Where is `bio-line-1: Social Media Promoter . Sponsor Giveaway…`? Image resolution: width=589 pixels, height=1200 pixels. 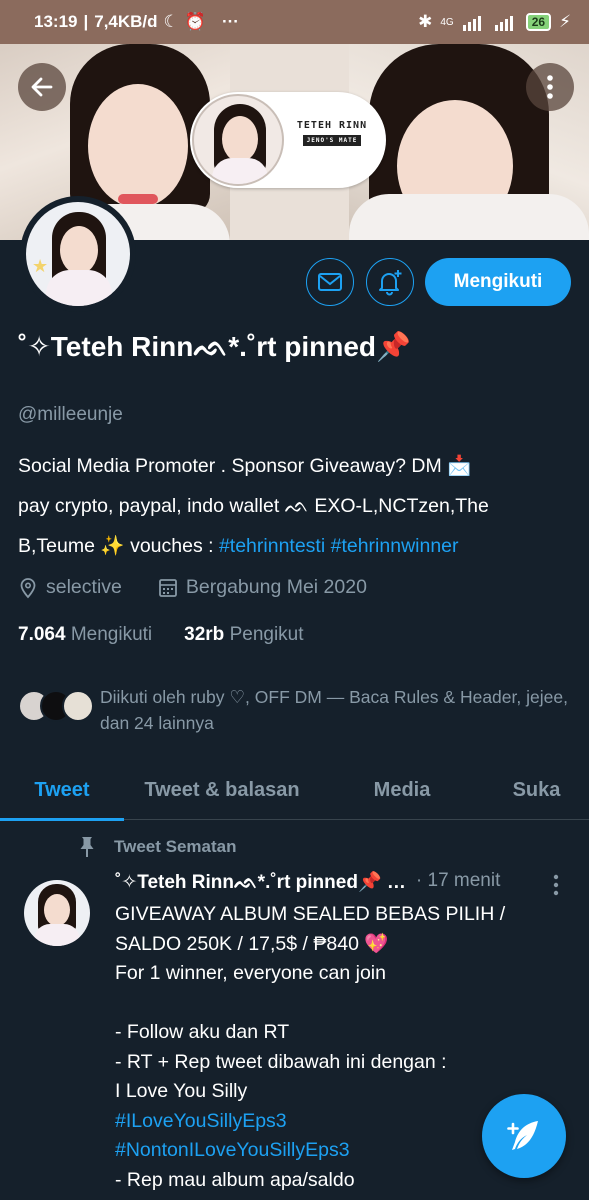 bio-line-1: Social Media Promoter . Sponsor Giveaway… is located at coordinates (245, 466).